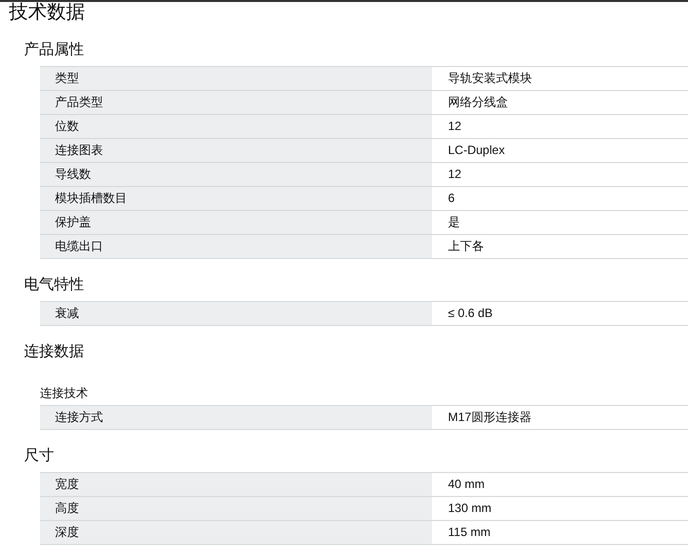 The image size is (688, 557). Describe the element at coordinates (236, 532) in the screenshot. I see `property-label: 深度` at that location.